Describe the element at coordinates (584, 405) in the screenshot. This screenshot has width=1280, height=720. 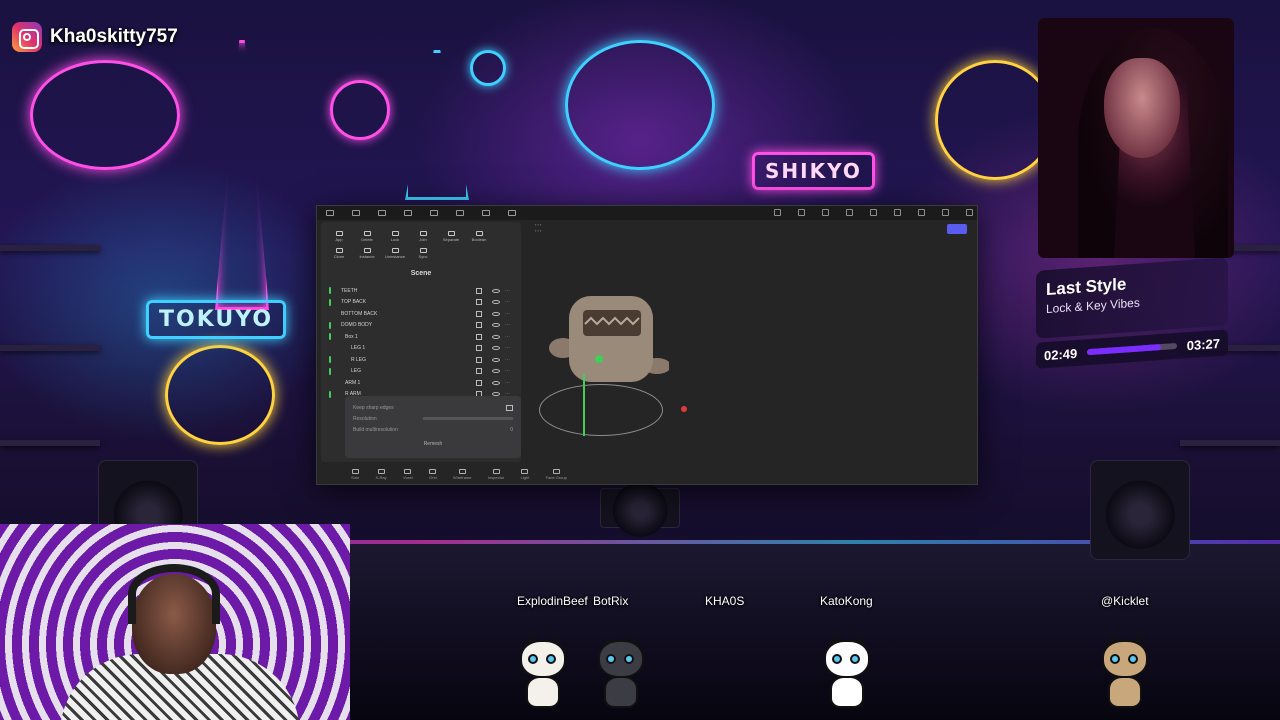
I see `gizmo-y-axis` at that location.